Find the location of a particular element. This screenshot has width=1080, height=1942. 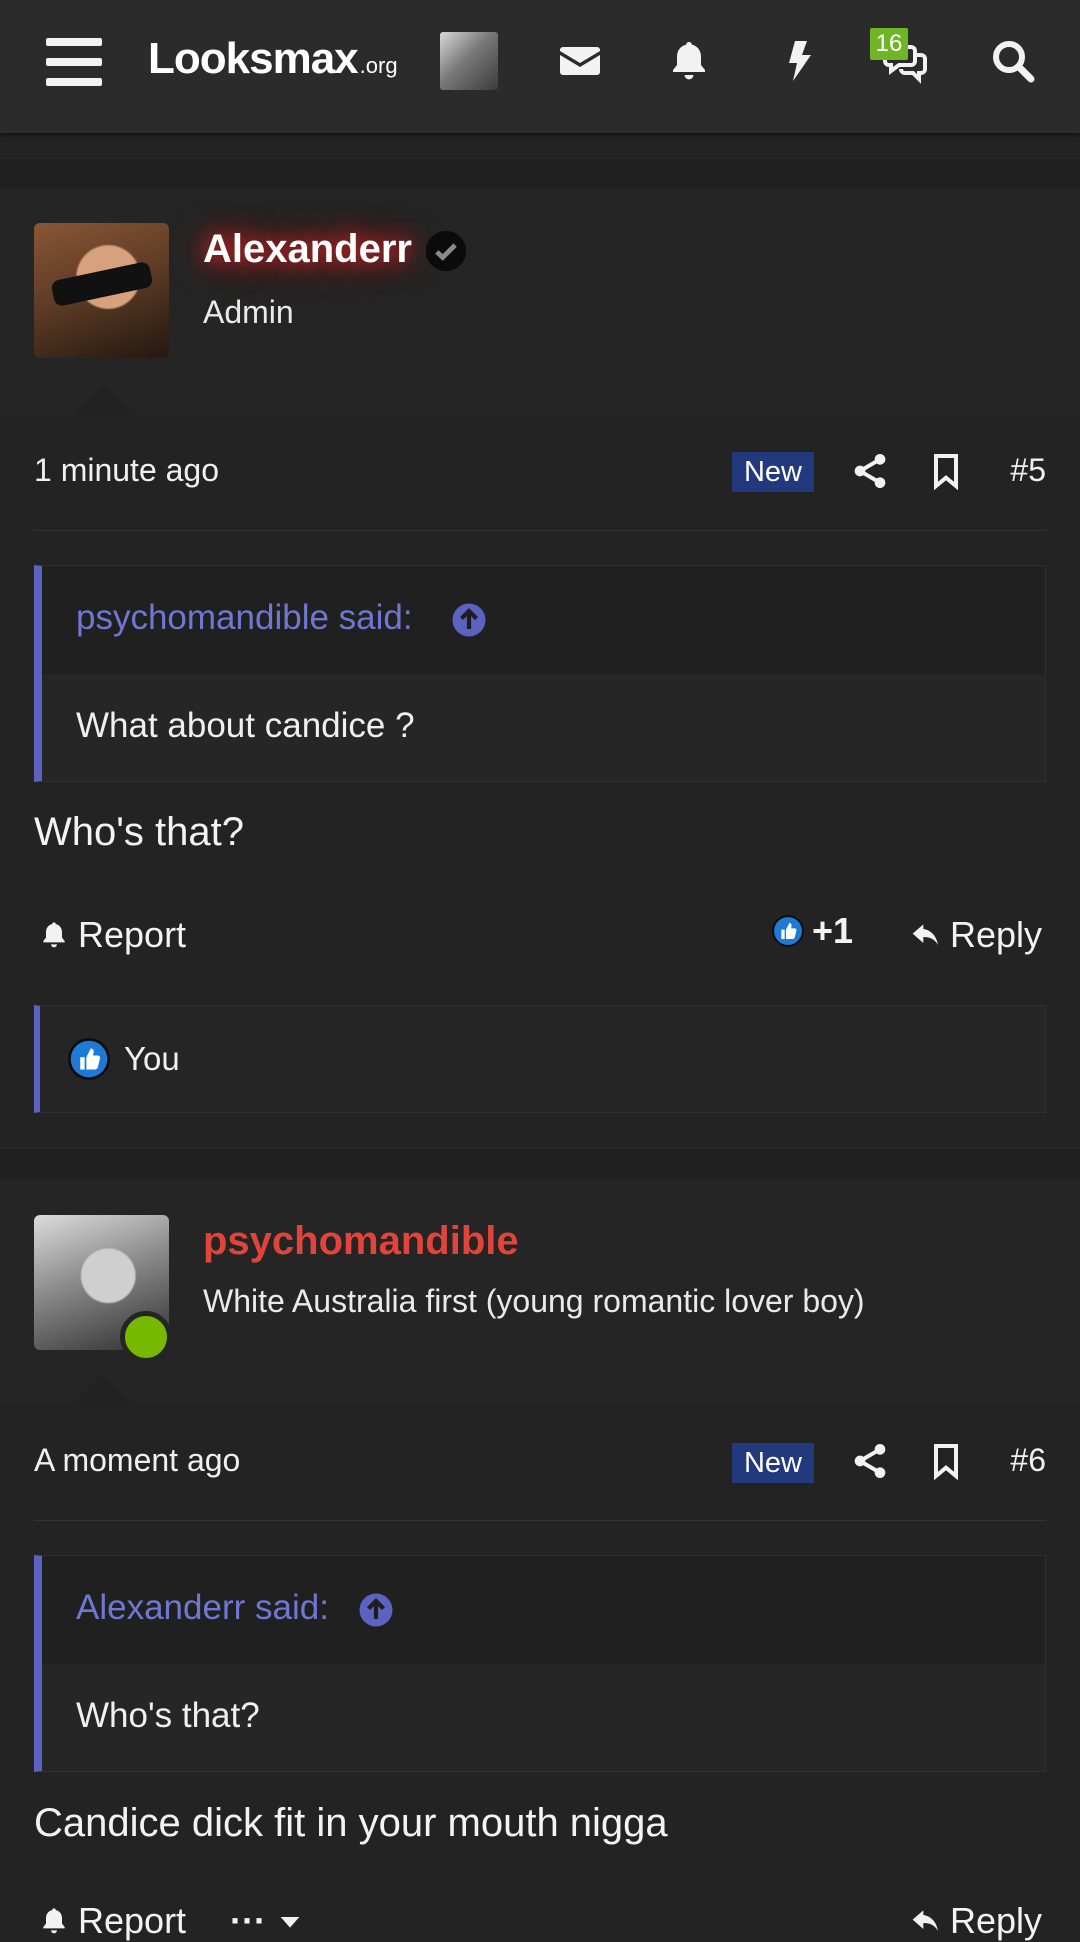

quote-text: Who's that? is located at coordinates (168, 1715).